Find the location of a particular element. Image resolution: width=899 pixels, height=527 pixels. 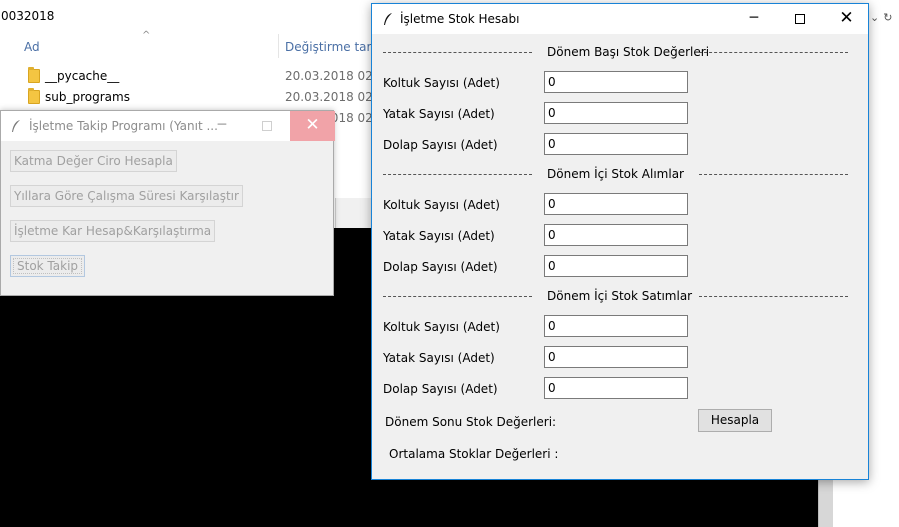

purchase-yatak-input is located at coordinates (616, 235).